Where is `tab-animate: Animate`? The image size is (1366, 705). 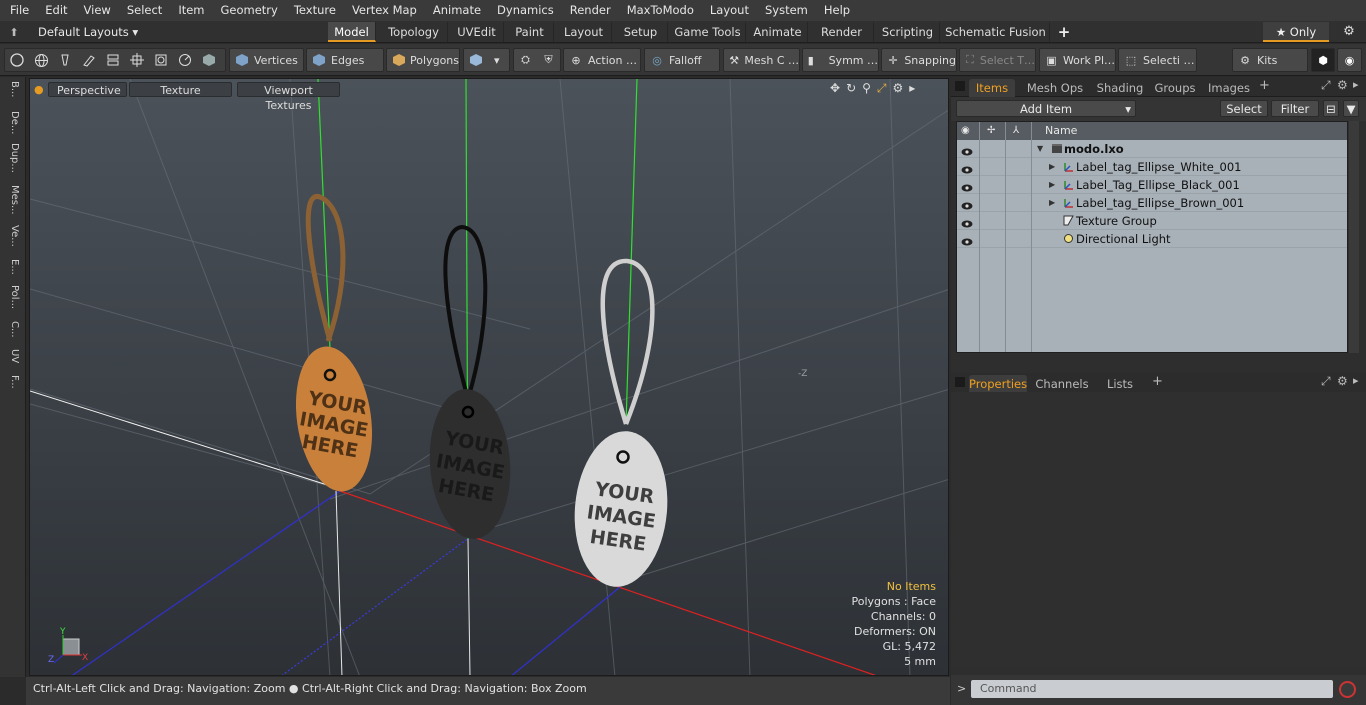 tab-animate: Animate is located at coordinates (778, 32).